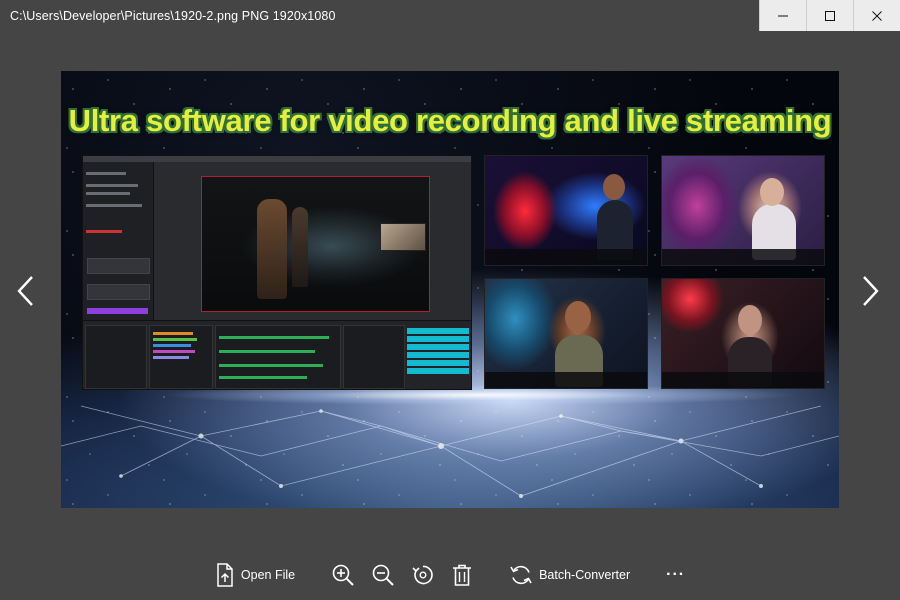 The image size is (900, 600). I want to click on minimize-icon, so click(783, 15).